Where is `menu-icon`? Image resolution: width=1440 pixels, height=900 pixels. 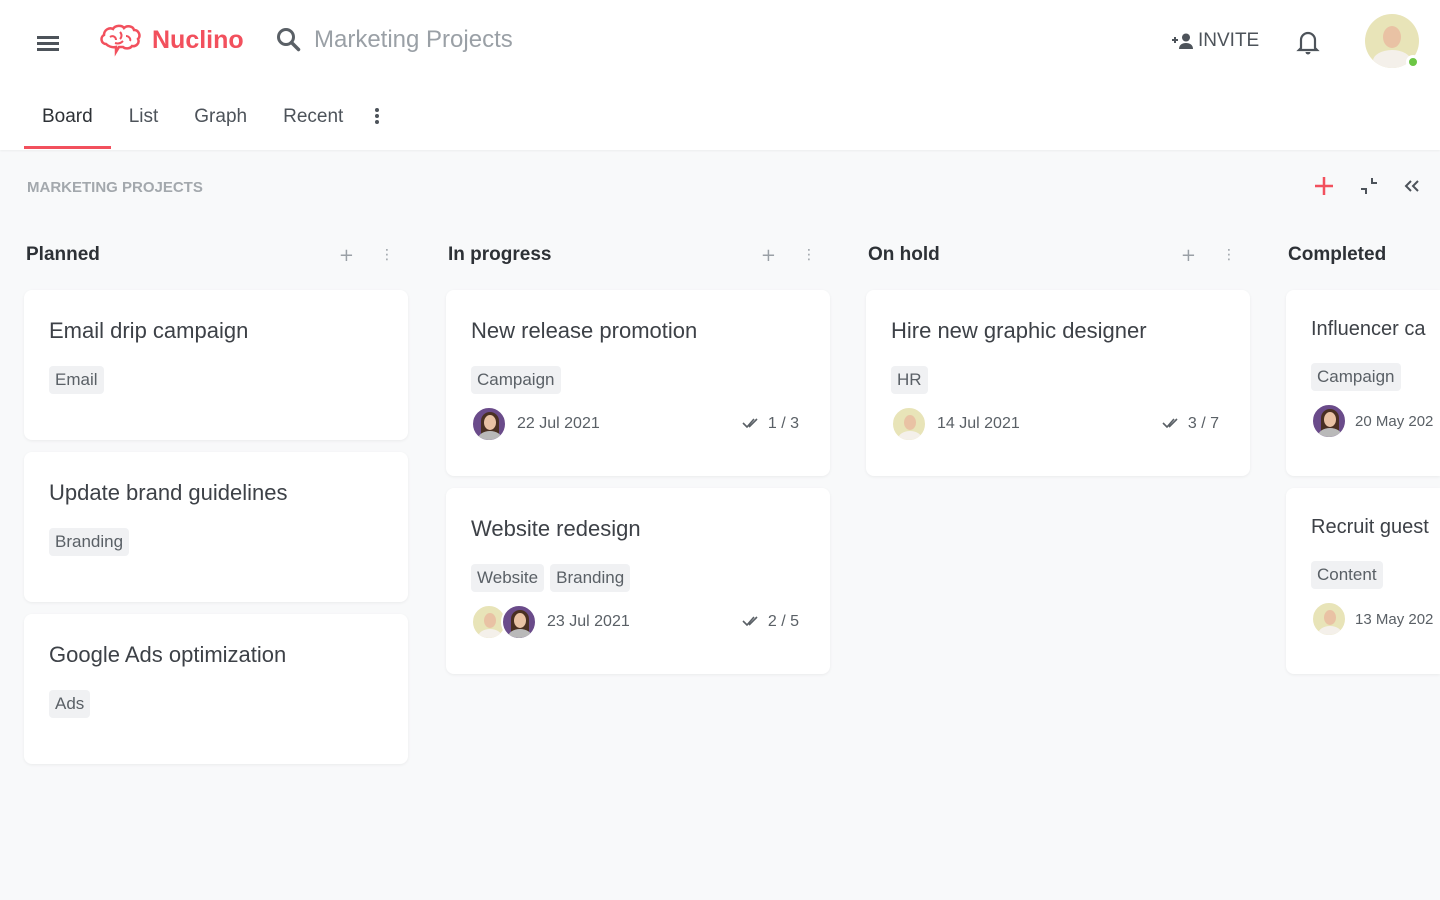
menu-icon is located at coordinates (48, 42).